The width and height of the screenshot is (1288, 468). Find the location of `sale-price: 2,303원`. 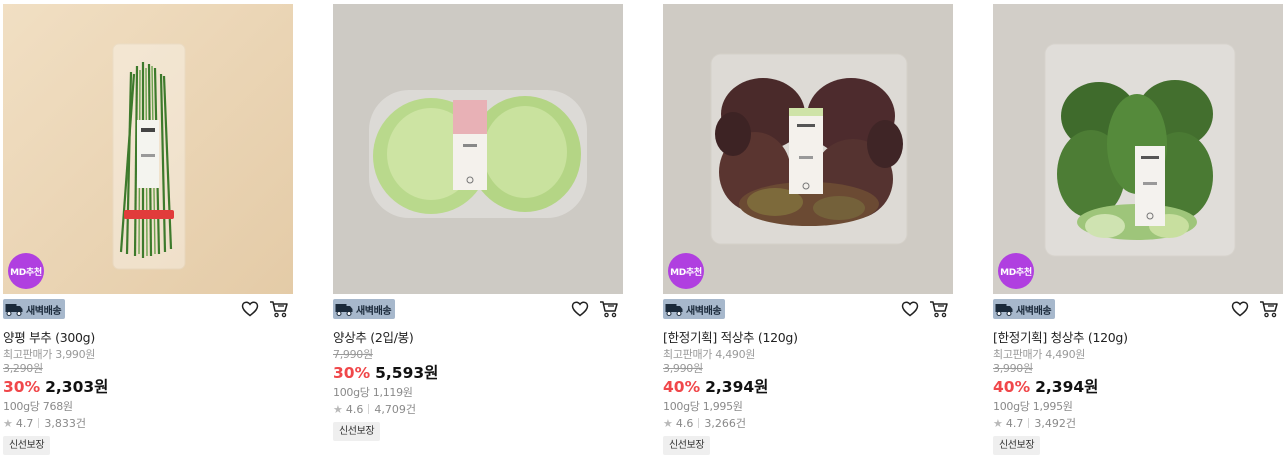

sale-price: 2,303원 is located at coordinates (77, 387).